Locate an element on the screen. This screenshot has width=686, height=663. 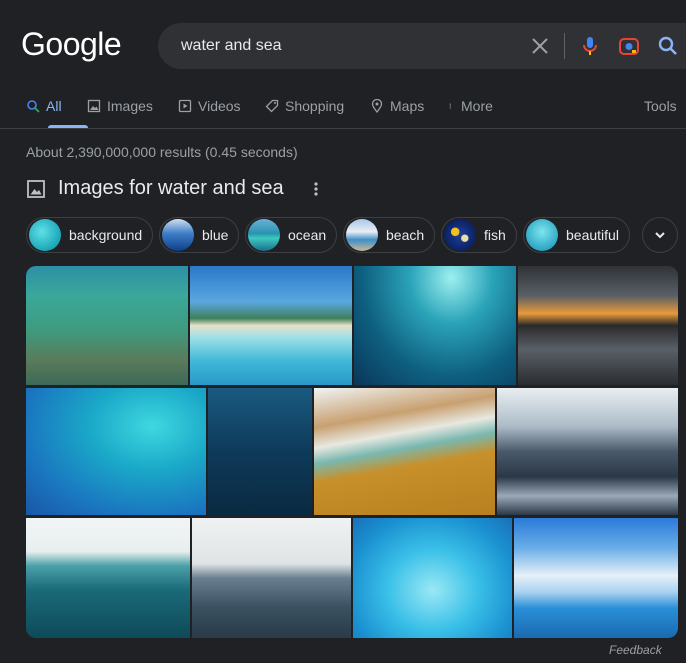
tab-label: Videos is located at coordinates (219, 106).